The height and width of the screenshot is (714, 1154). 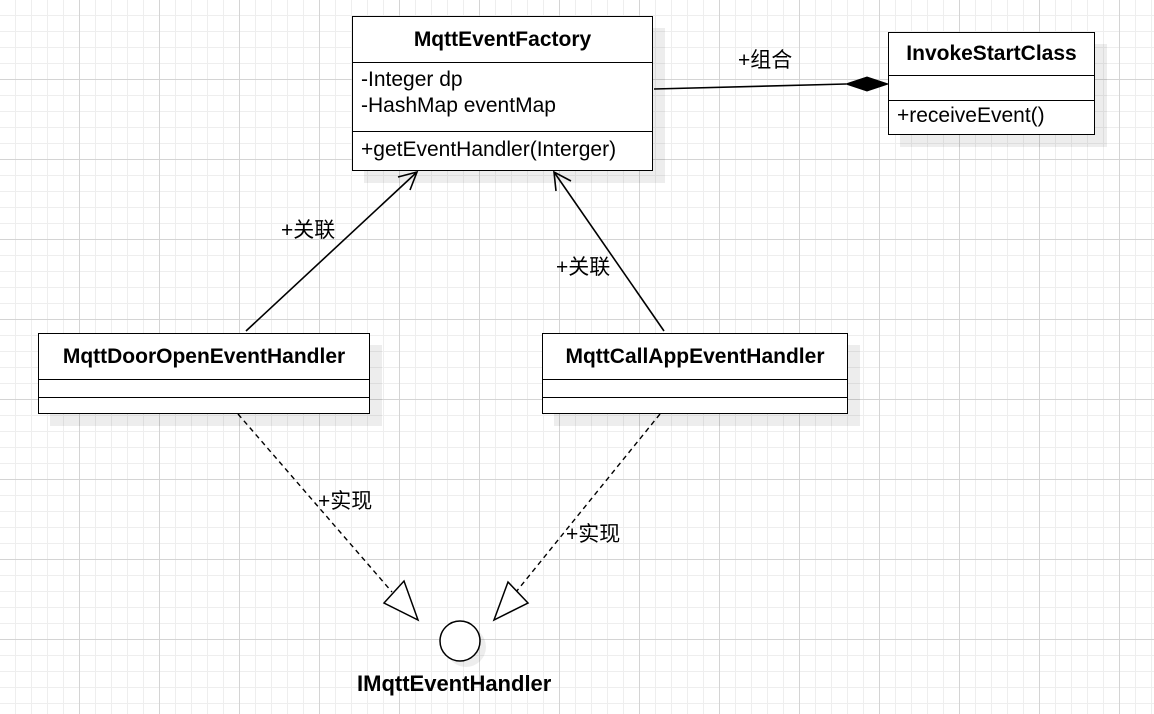 I want to click on association-left-label: +关联, so click(x=308, y=230).